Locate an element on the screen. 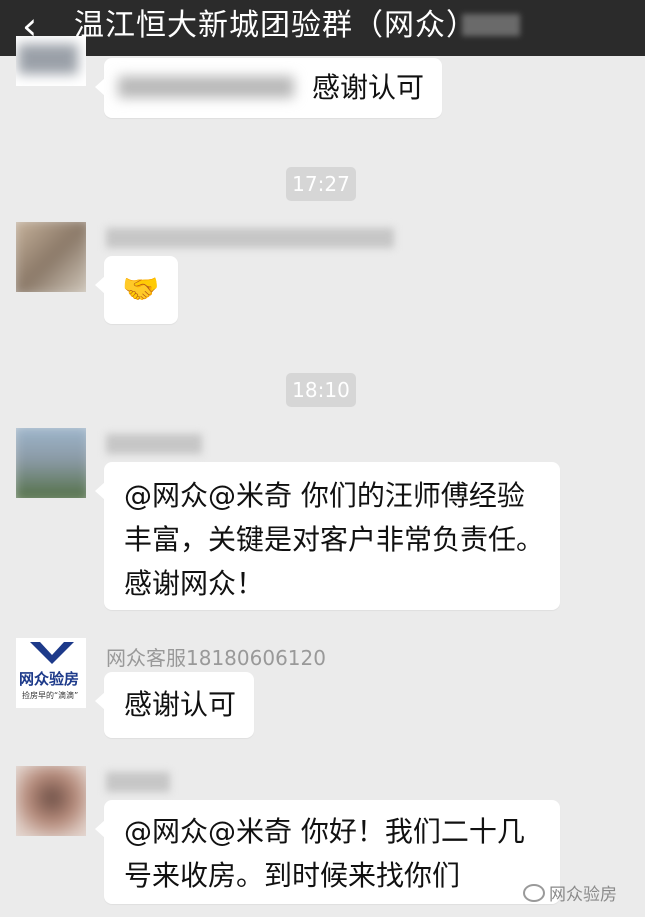 This screenshot has height=917, width=645. message-bubble: 🤝 is located at coordinates (136, 290).